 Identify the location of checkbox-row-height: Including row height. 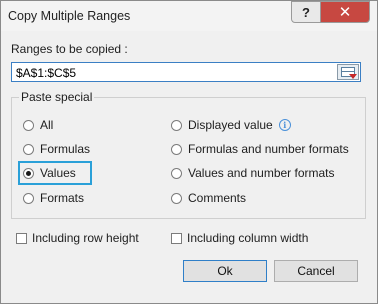
(77, 238).